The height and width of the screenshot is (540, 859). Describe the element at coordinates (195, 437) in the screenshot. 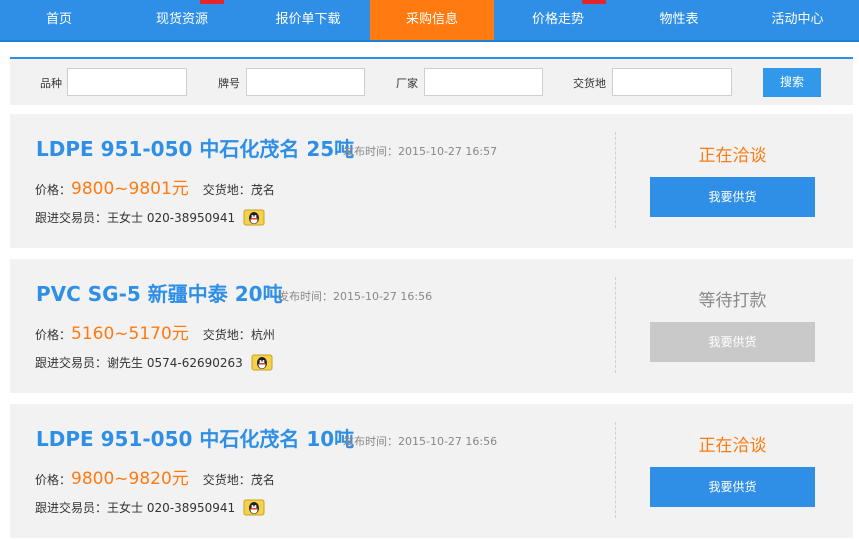

I see `listing-title: LDPE 951-050 中石化茂名 10吨` at that location.